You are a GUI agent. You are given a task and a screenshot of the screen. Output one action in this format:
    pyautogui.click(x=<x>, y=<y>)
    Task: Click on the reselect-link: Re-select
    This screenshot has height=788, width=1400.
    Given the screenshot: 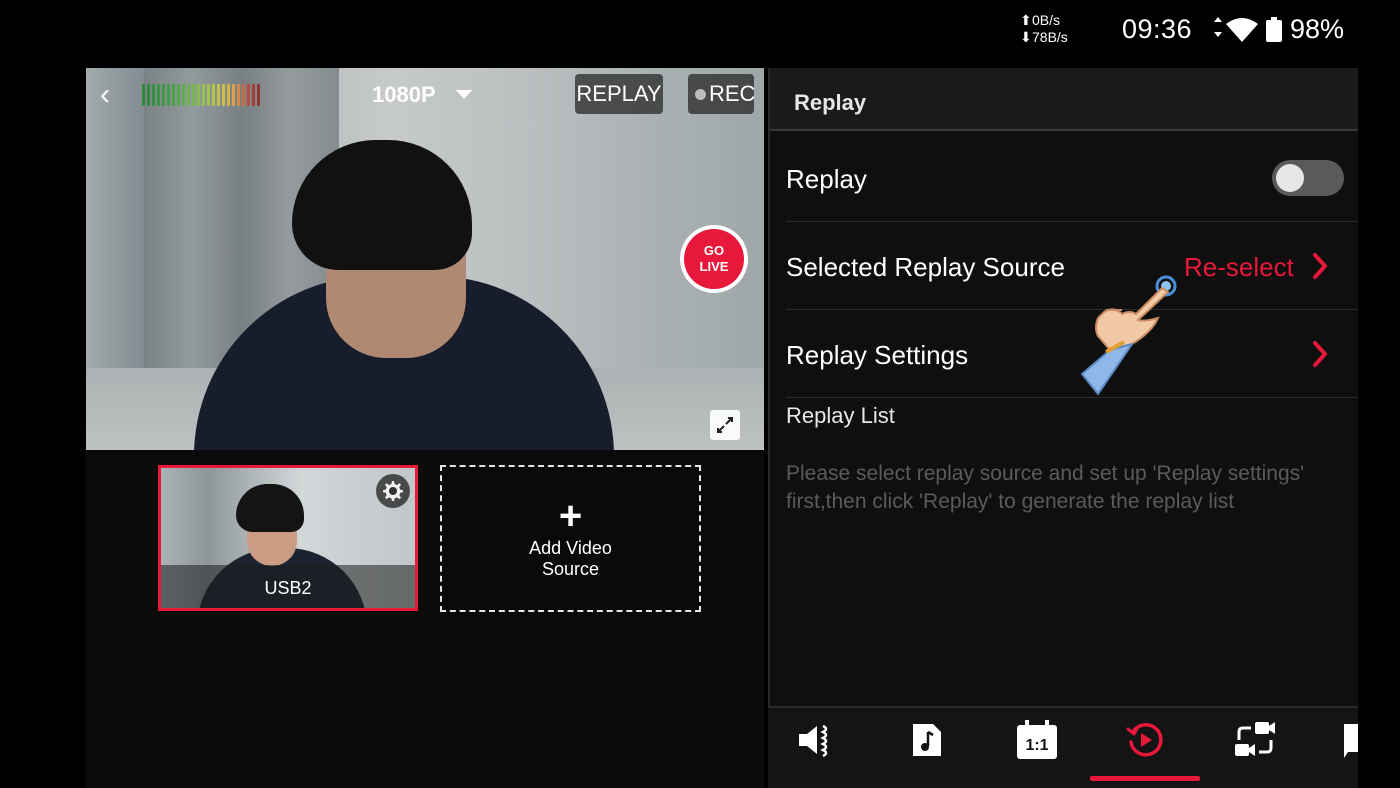 What is the action you would take?
    pyautogui.click(x=1239, y=267)
    